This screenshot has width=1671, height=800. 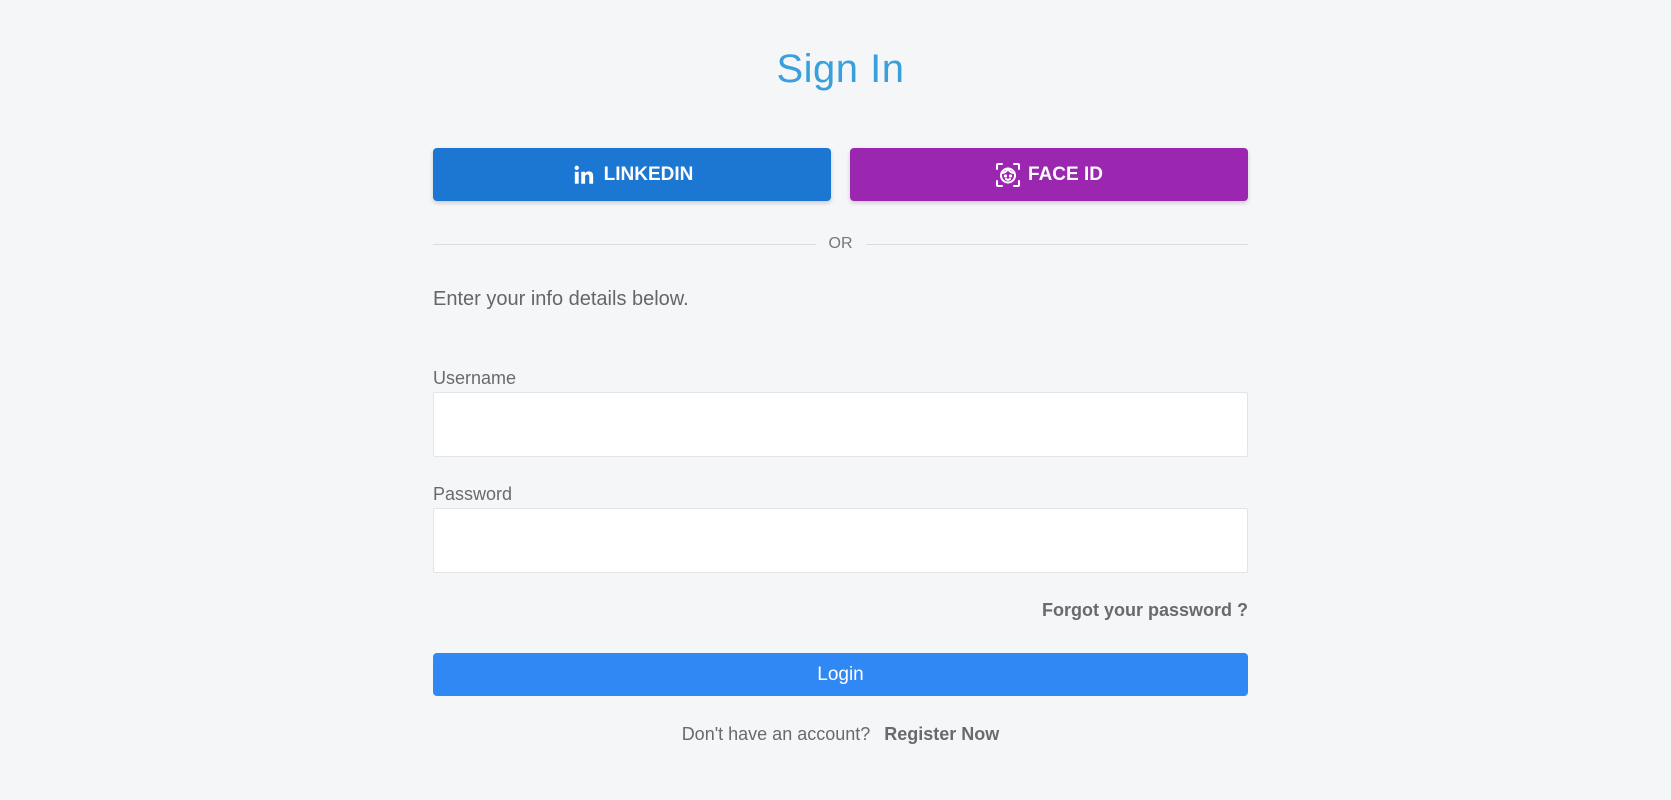 What do you see at coordinates (840, 424) in the screenshot?
I see `username-input` at bounding box center [840, 424].